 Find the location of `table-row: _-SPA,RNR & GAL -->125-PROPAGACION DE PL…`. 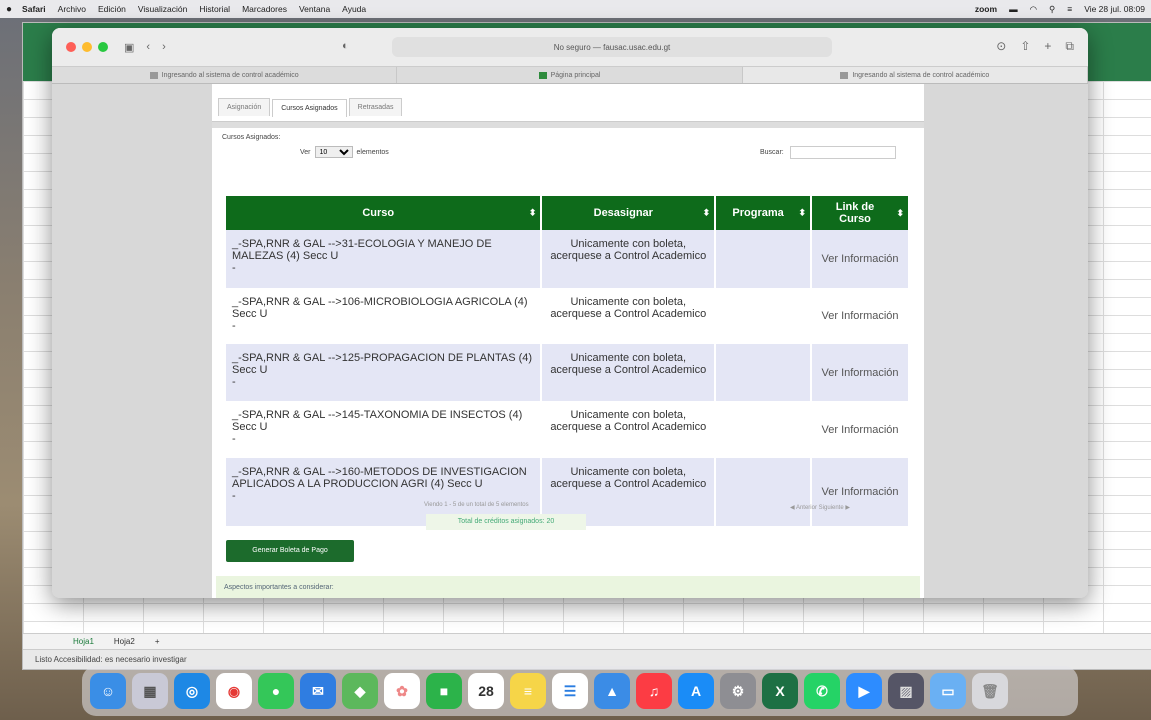

table-row: _-SPA,RNR & GAL -->125-PROPAGACION DE PL… is located at coordinates (568, 372).